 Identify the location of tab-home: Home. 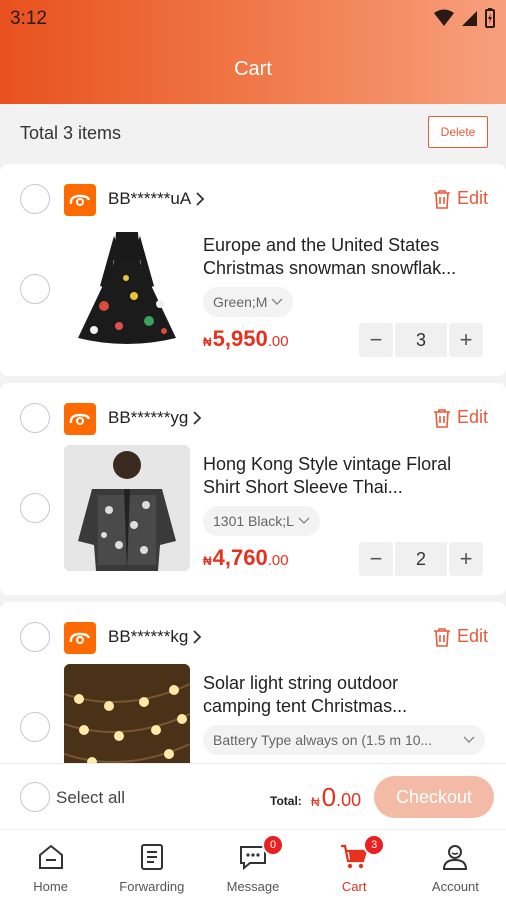
(50, 865).